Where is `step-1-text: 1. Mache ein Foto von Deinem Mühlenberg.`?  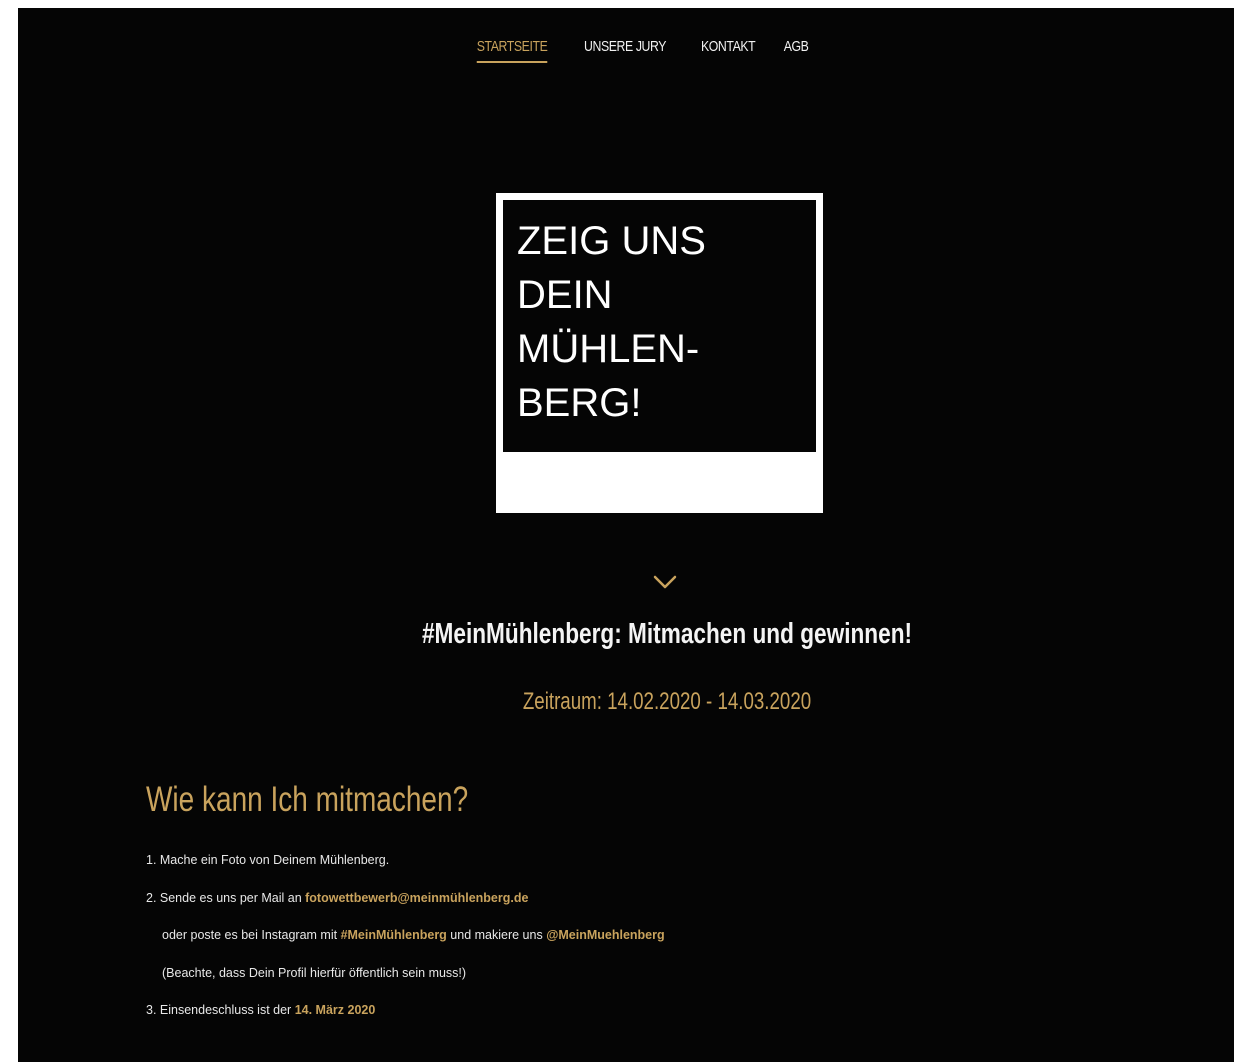 step-1-text: 1. Mache ein Foto von Deinem Mühlenberg. is located at coordinates (268, 860).